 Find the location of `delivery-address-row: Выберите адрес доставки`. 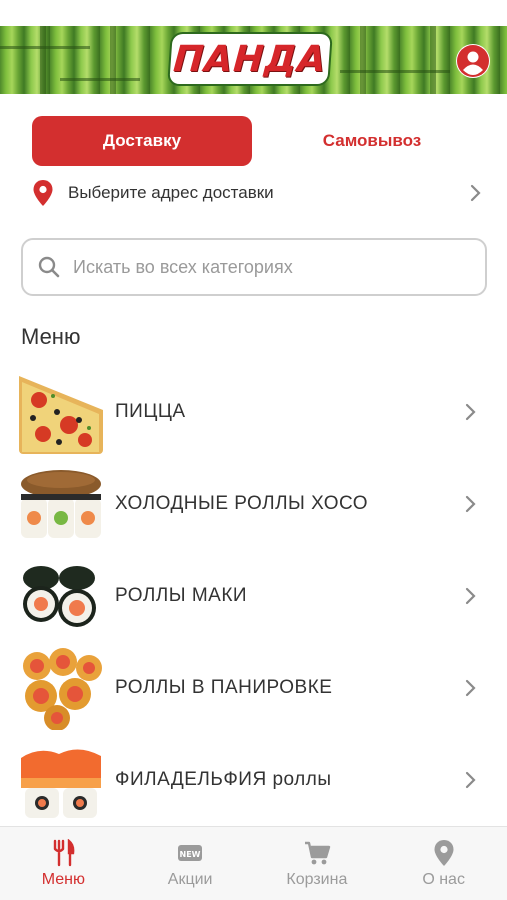

delivery-address-row: Выберите адрес доставки is located at coordinates (257, 193).